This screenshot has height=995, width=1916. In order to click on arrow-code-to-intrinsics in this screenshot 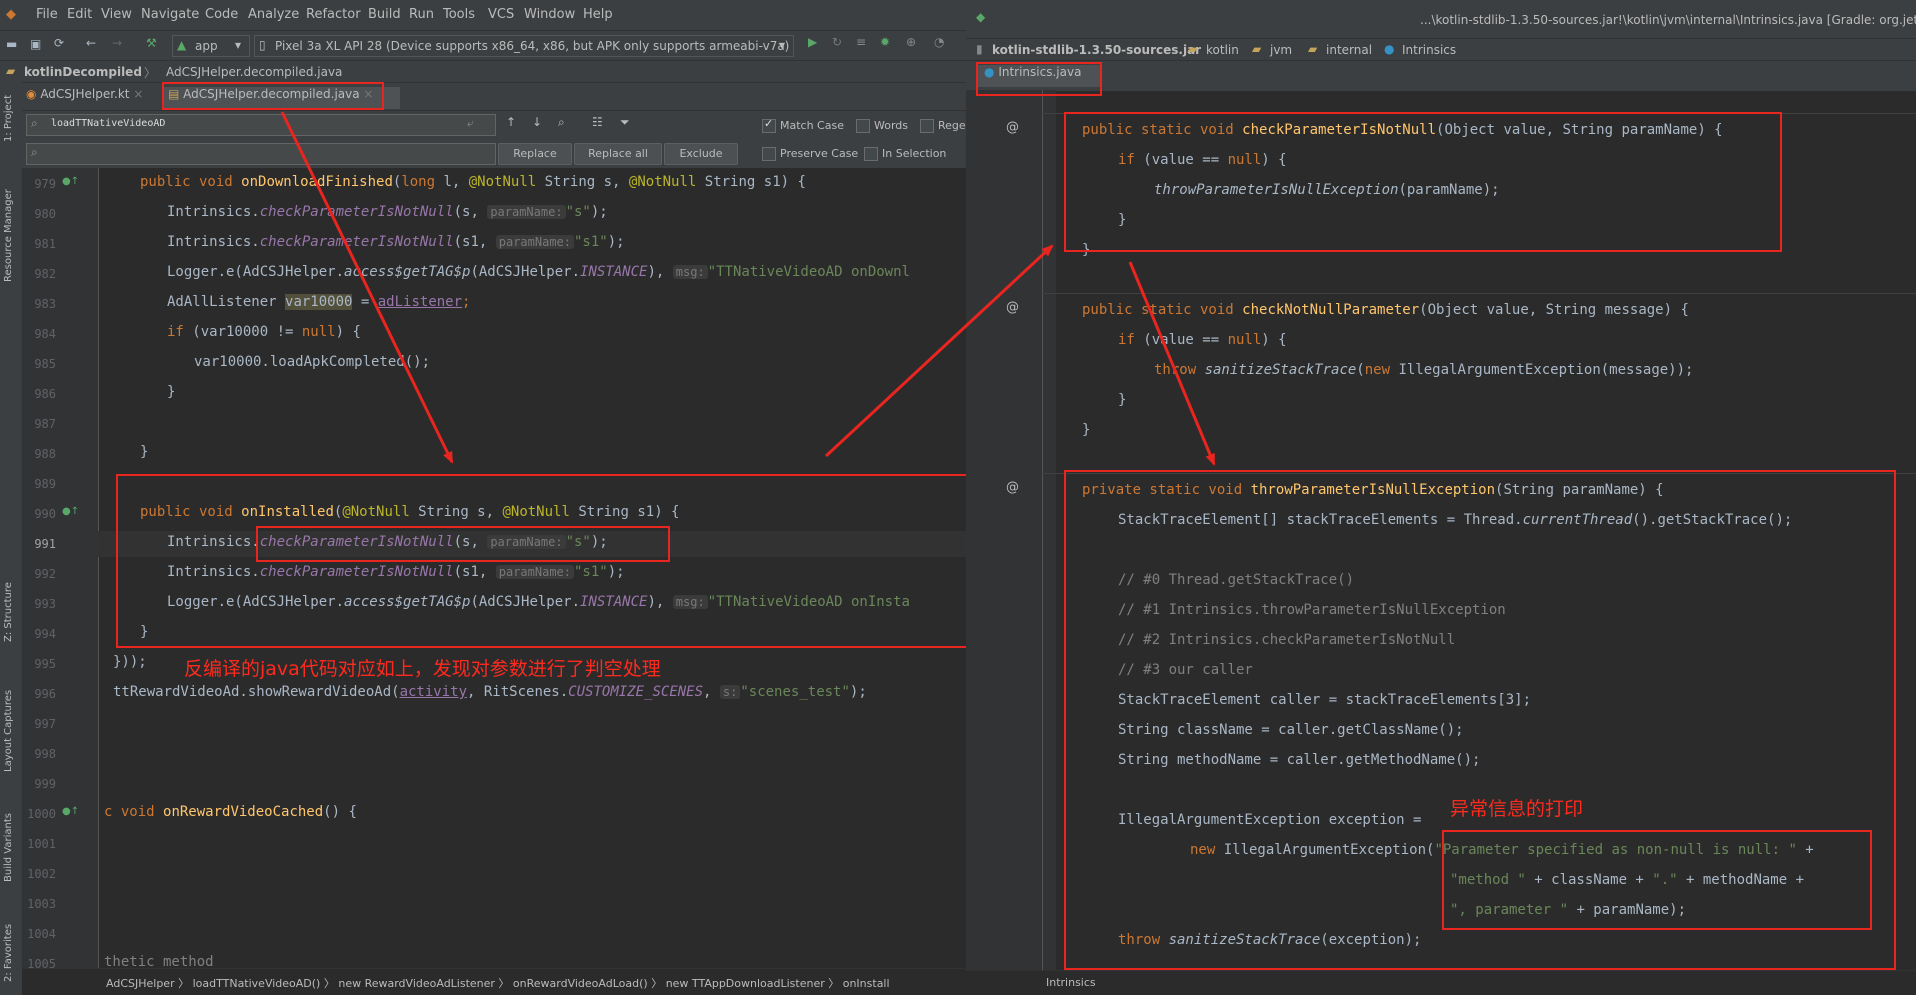, I will do `click(939, 351)`.